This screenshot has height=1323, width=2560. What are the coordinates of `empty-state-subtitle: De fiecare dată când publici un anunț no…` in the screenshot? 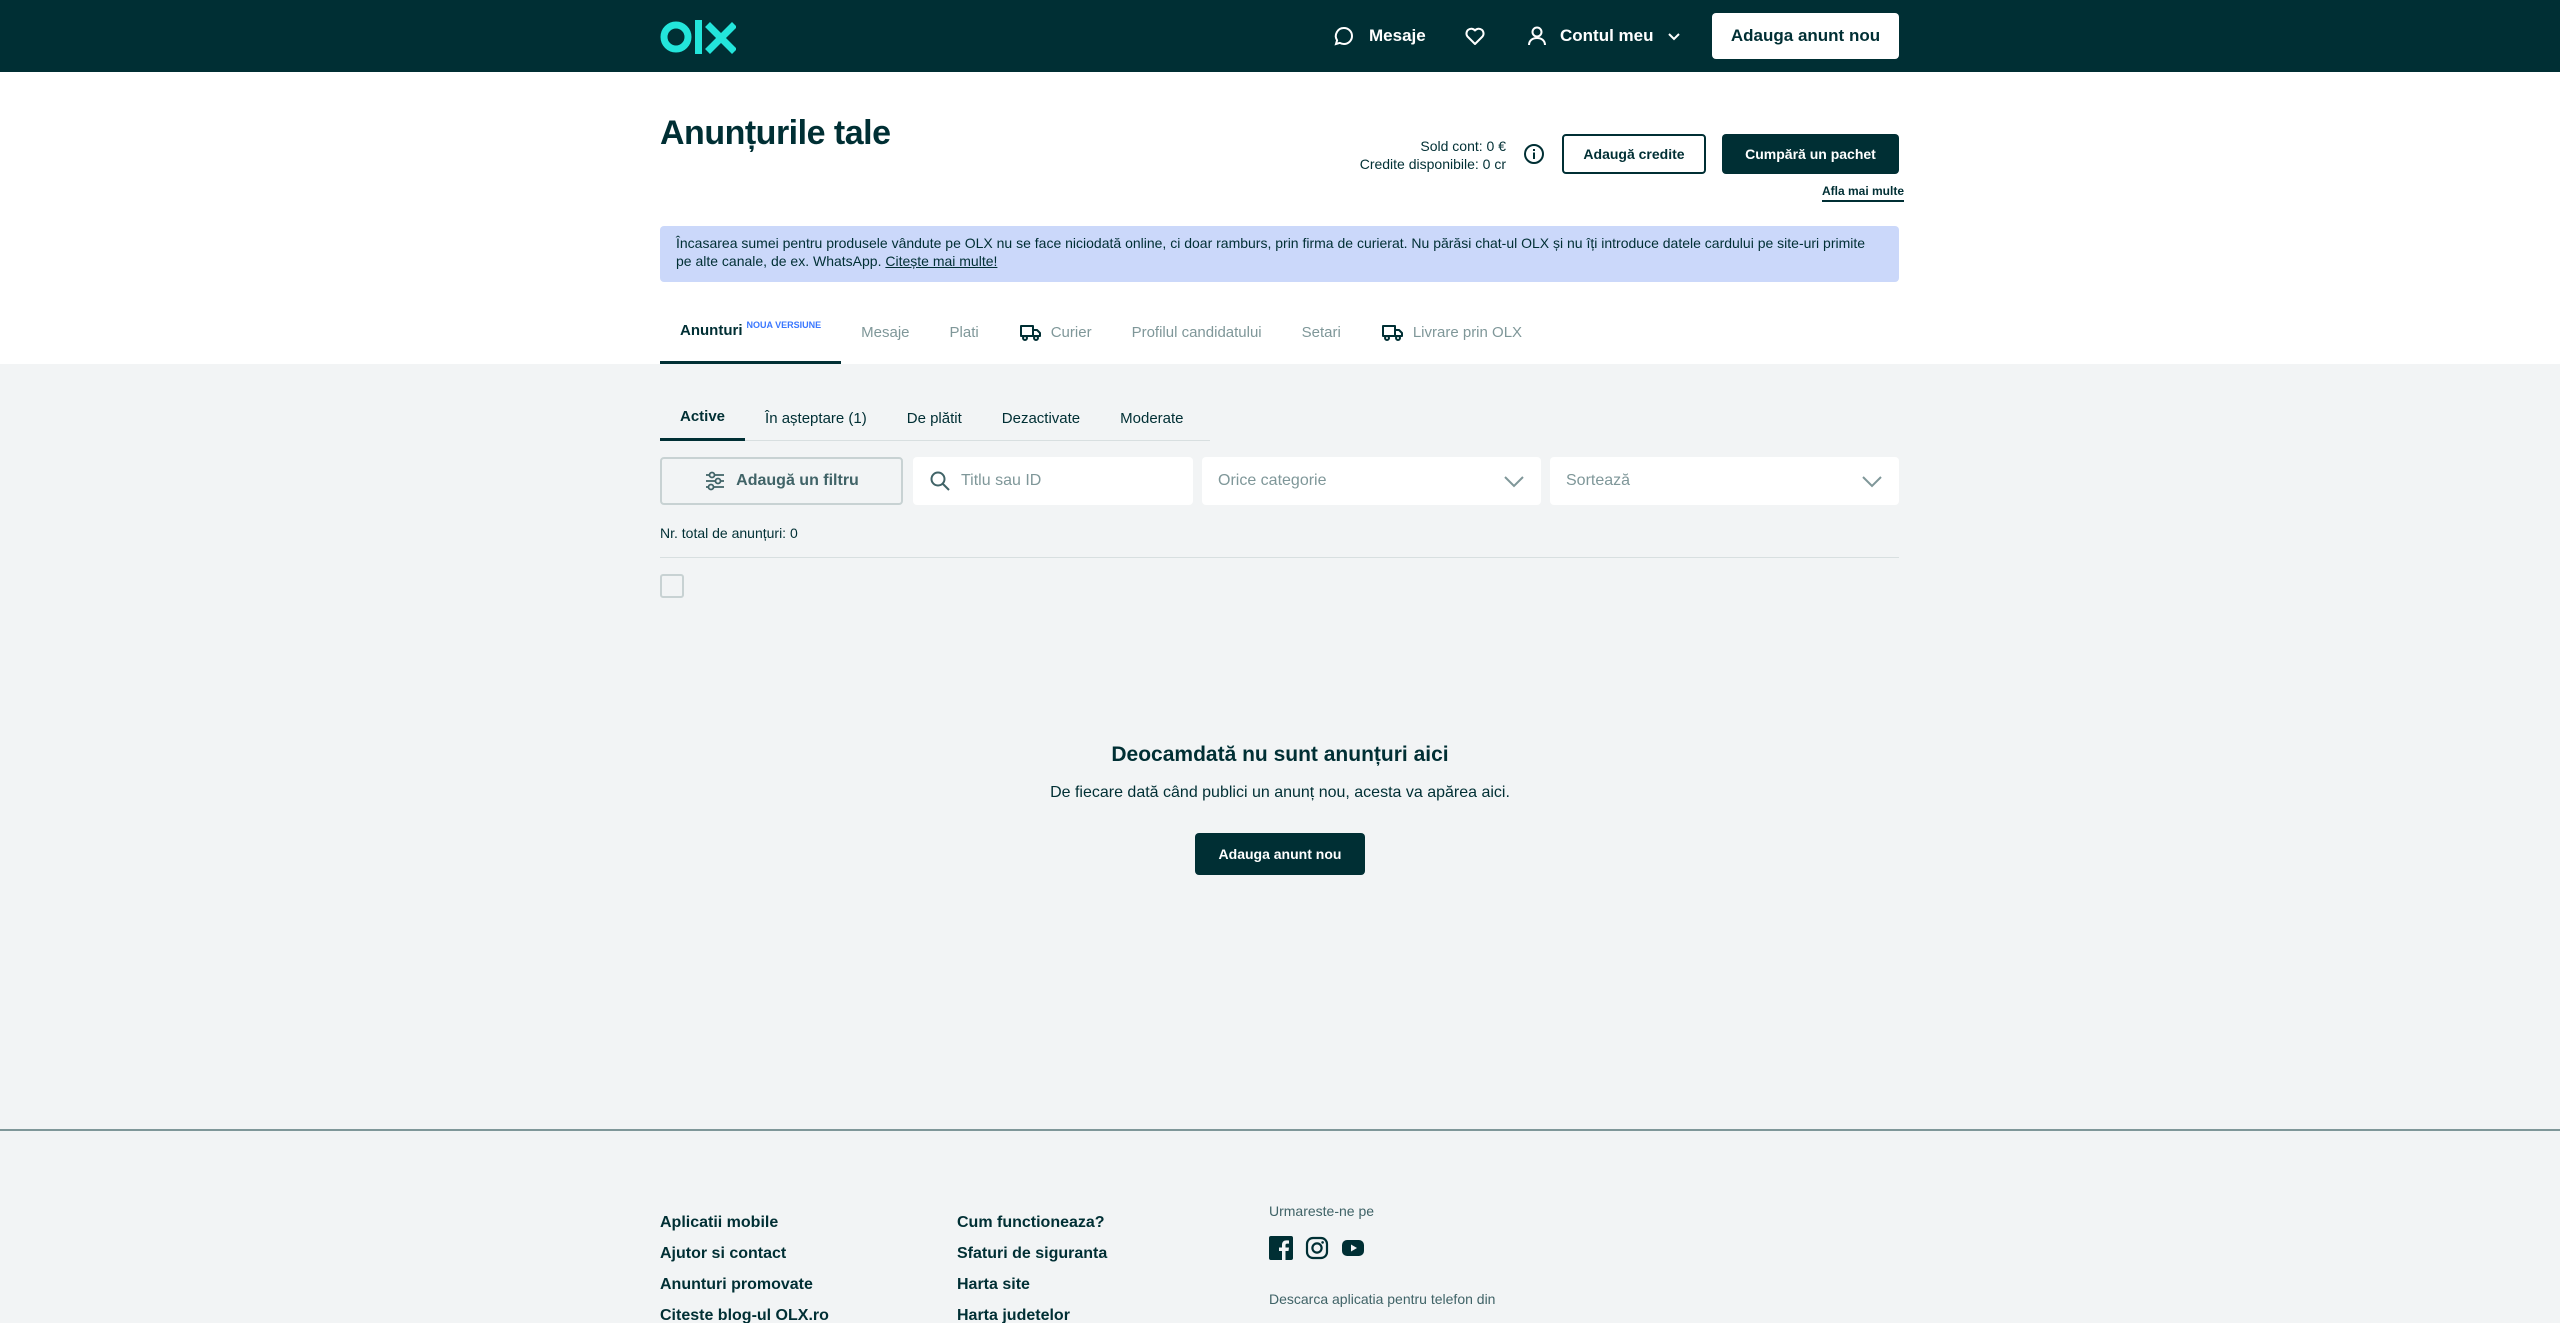 It's located at (1280, 792).